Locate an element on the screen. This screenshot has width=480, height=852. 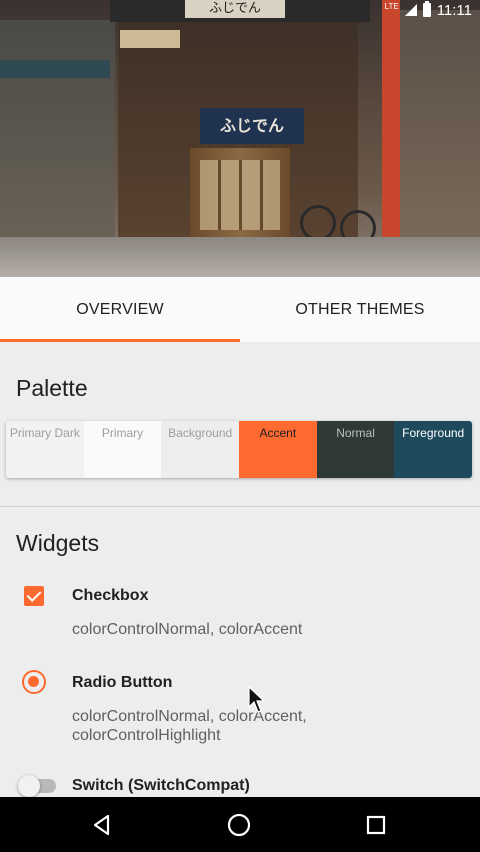
home-icon is located at coordinates (239, 825).